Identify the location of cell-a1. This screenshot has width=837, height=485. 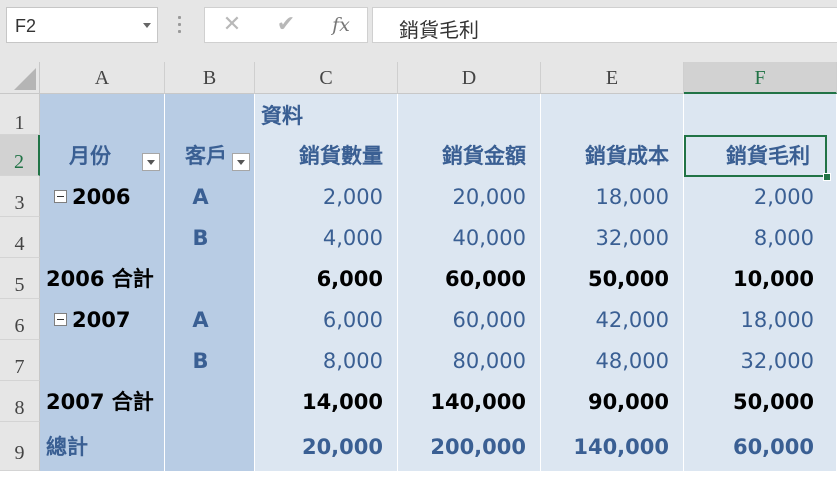
(102, 114).